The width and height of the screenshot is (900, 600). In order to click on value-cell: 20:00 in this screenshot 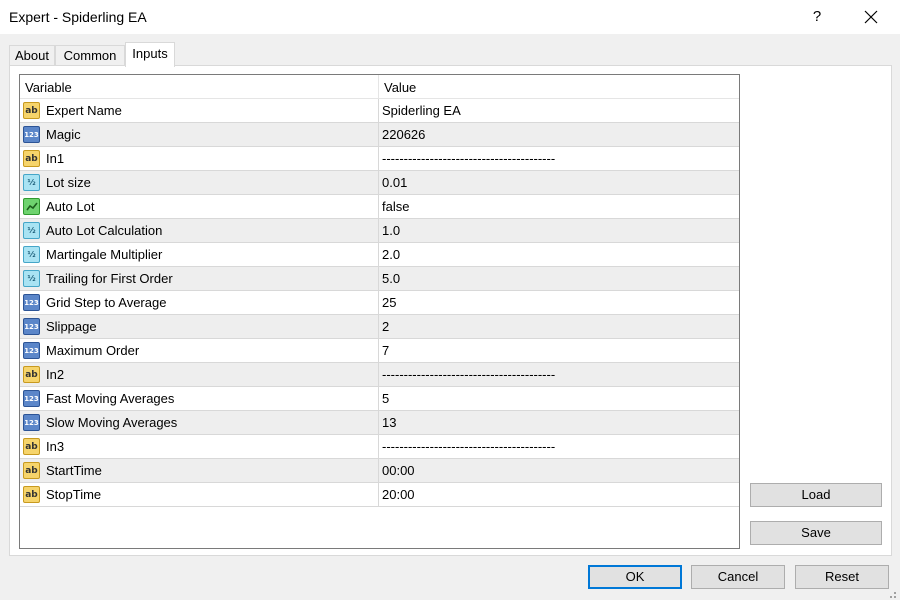, I will do `click(559, 494)`.